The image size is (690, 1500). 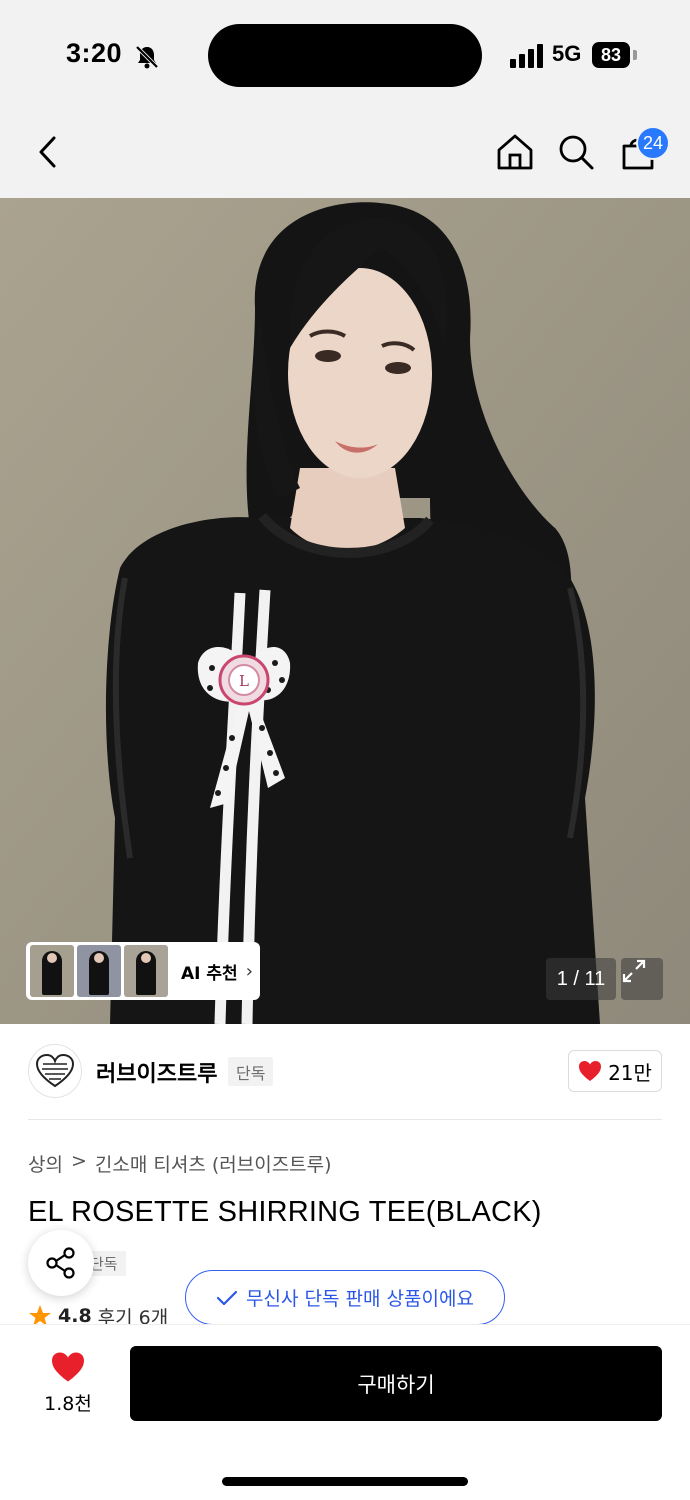 I want to click on breadcrumb-subcategory: 긴소매 티셔츠 (러브이즈트루), so click(x=213, y=1163).